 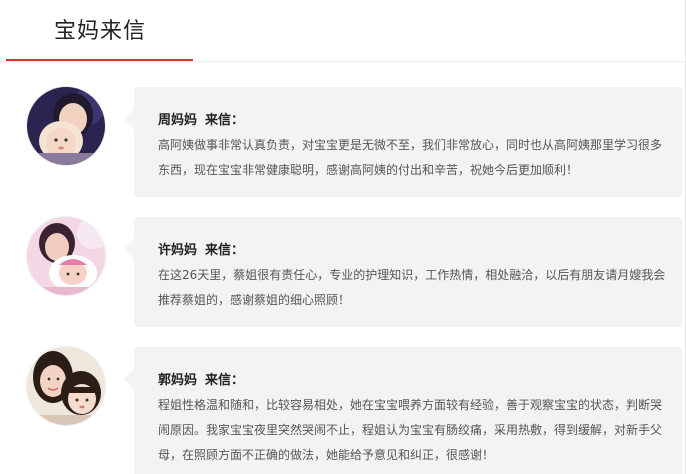 What do you see at coordinates (100, 31) in the screenshot?
I see `section-title: 宝妈来信` at bounding box center [100, 31].